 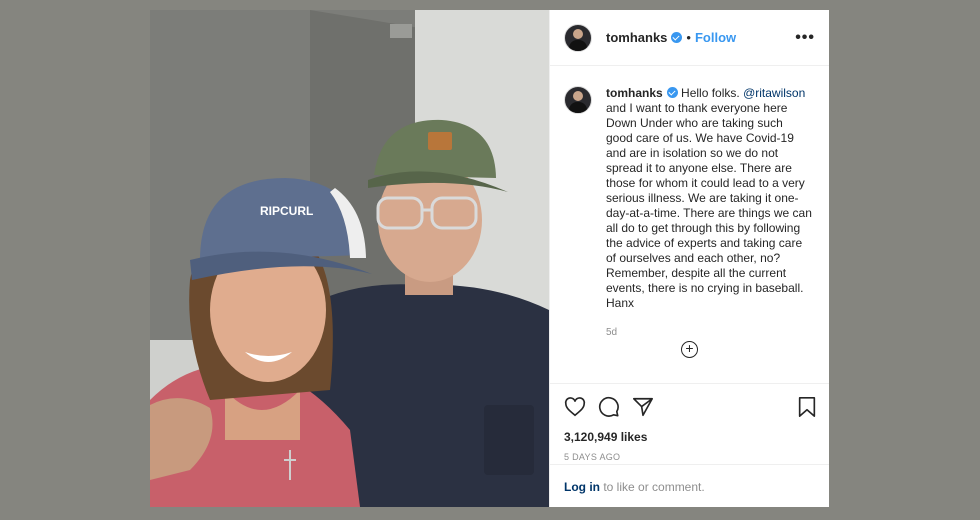 What do you see at coordinates (578, 100) in the screenshot?
I see `caption-avatar` at bounding box center [578, 100].